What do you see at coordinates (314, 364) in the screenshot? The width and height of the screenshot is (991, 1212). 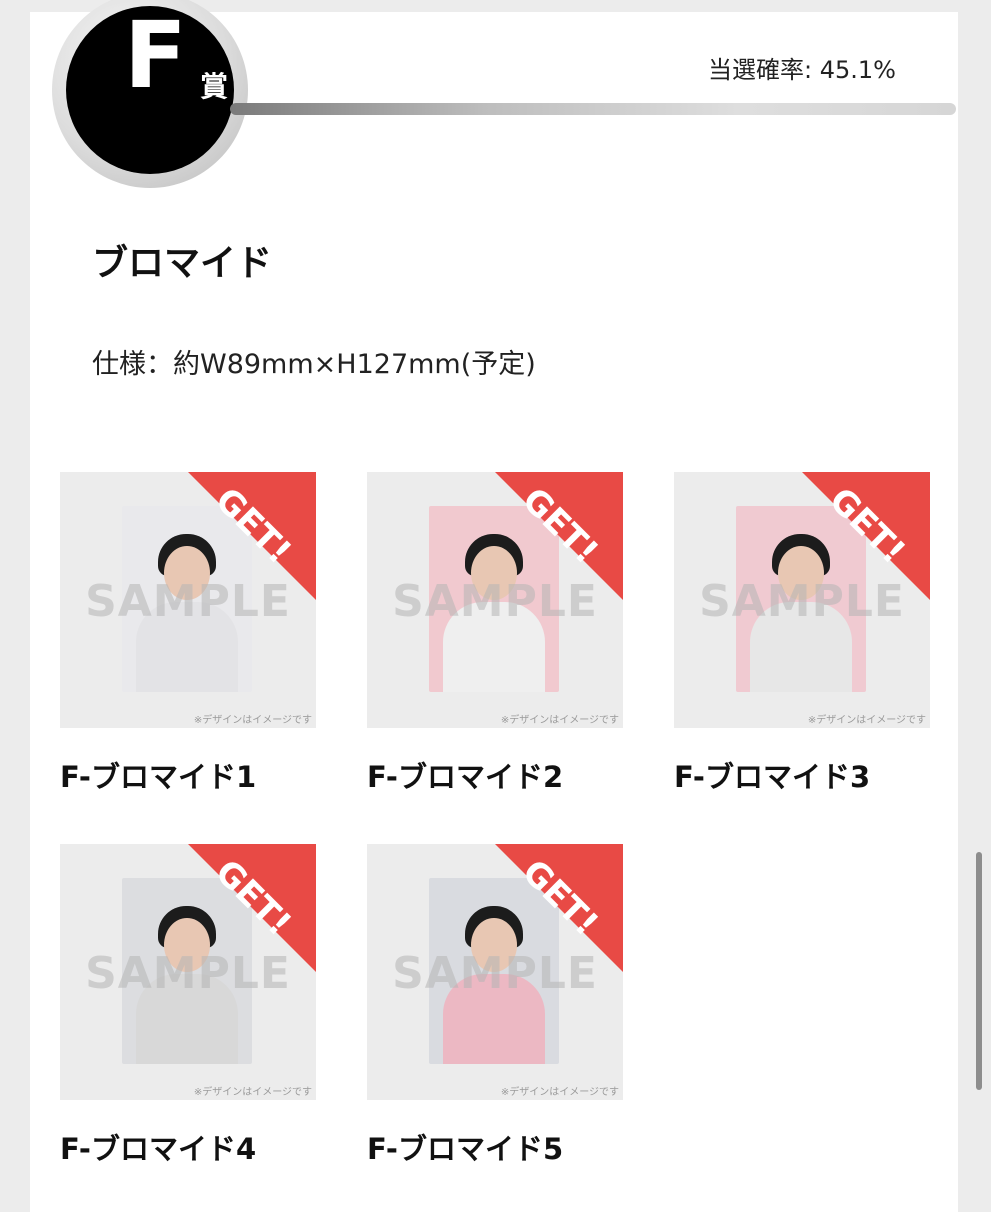 I see `section-spec: 仕様：約W89mm×H127mm(予定)` at bounding box center [314, 364].